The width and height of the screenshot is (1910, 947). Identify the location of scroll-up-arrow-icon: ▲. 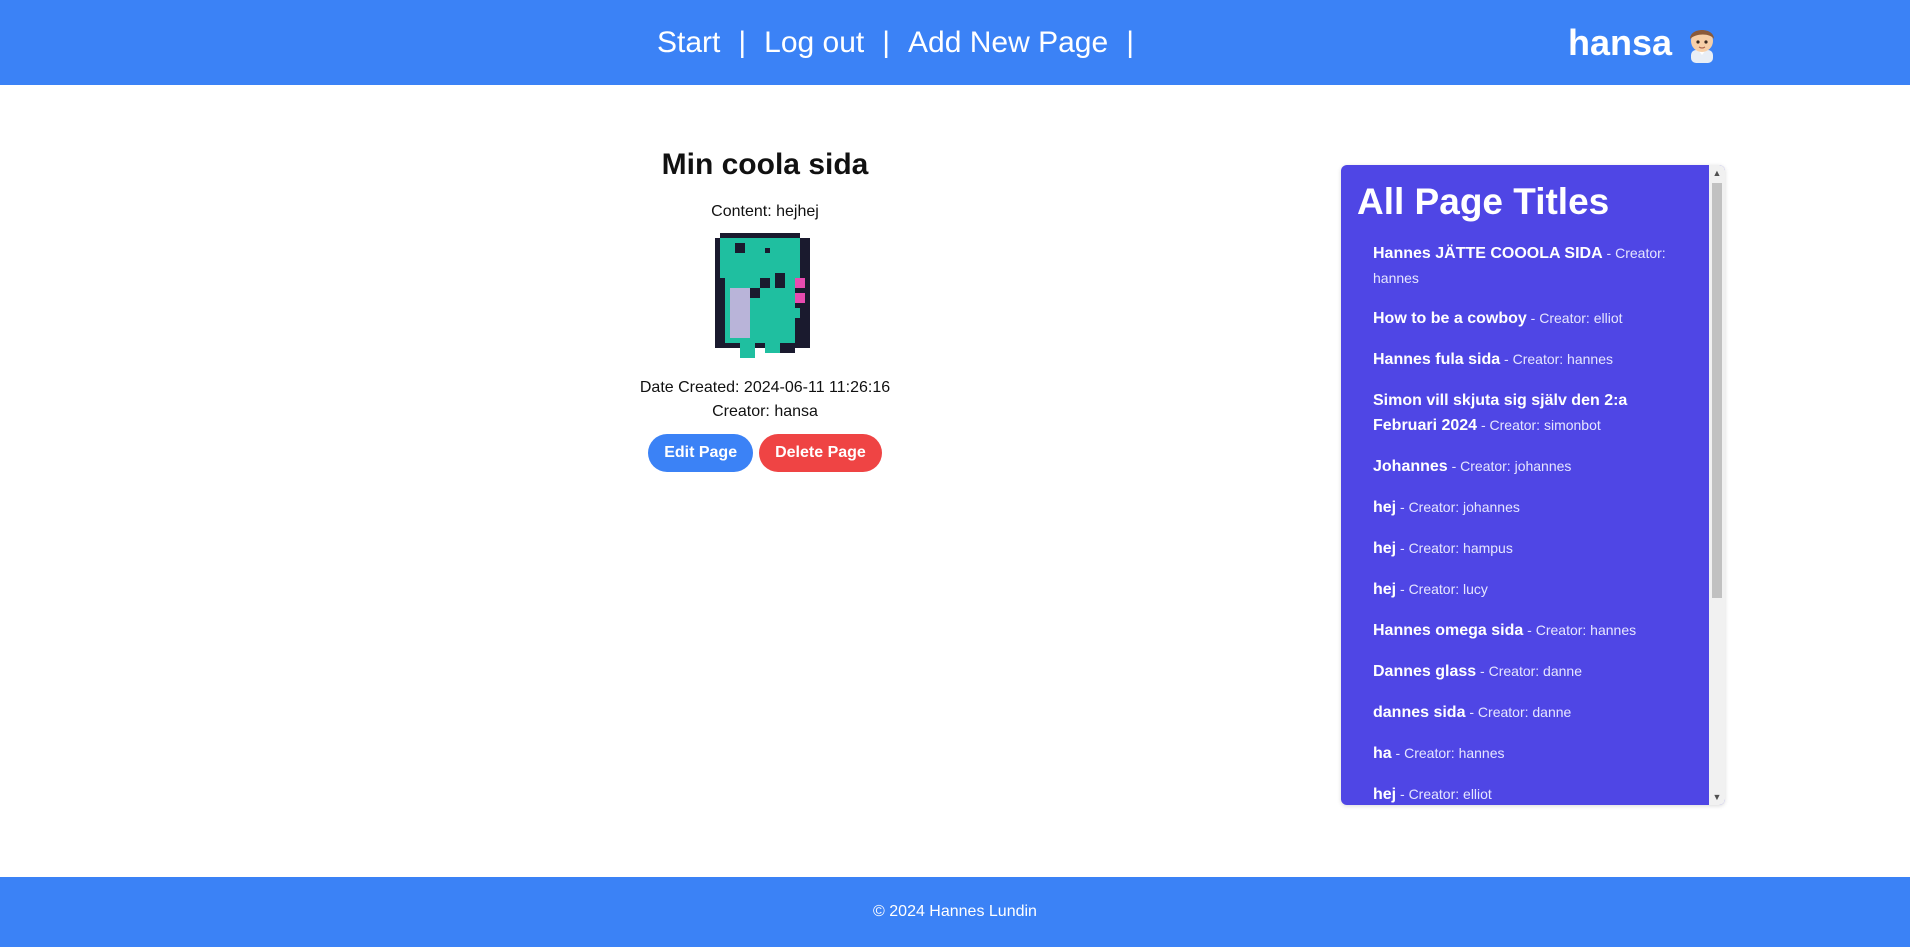
(1717, 173).